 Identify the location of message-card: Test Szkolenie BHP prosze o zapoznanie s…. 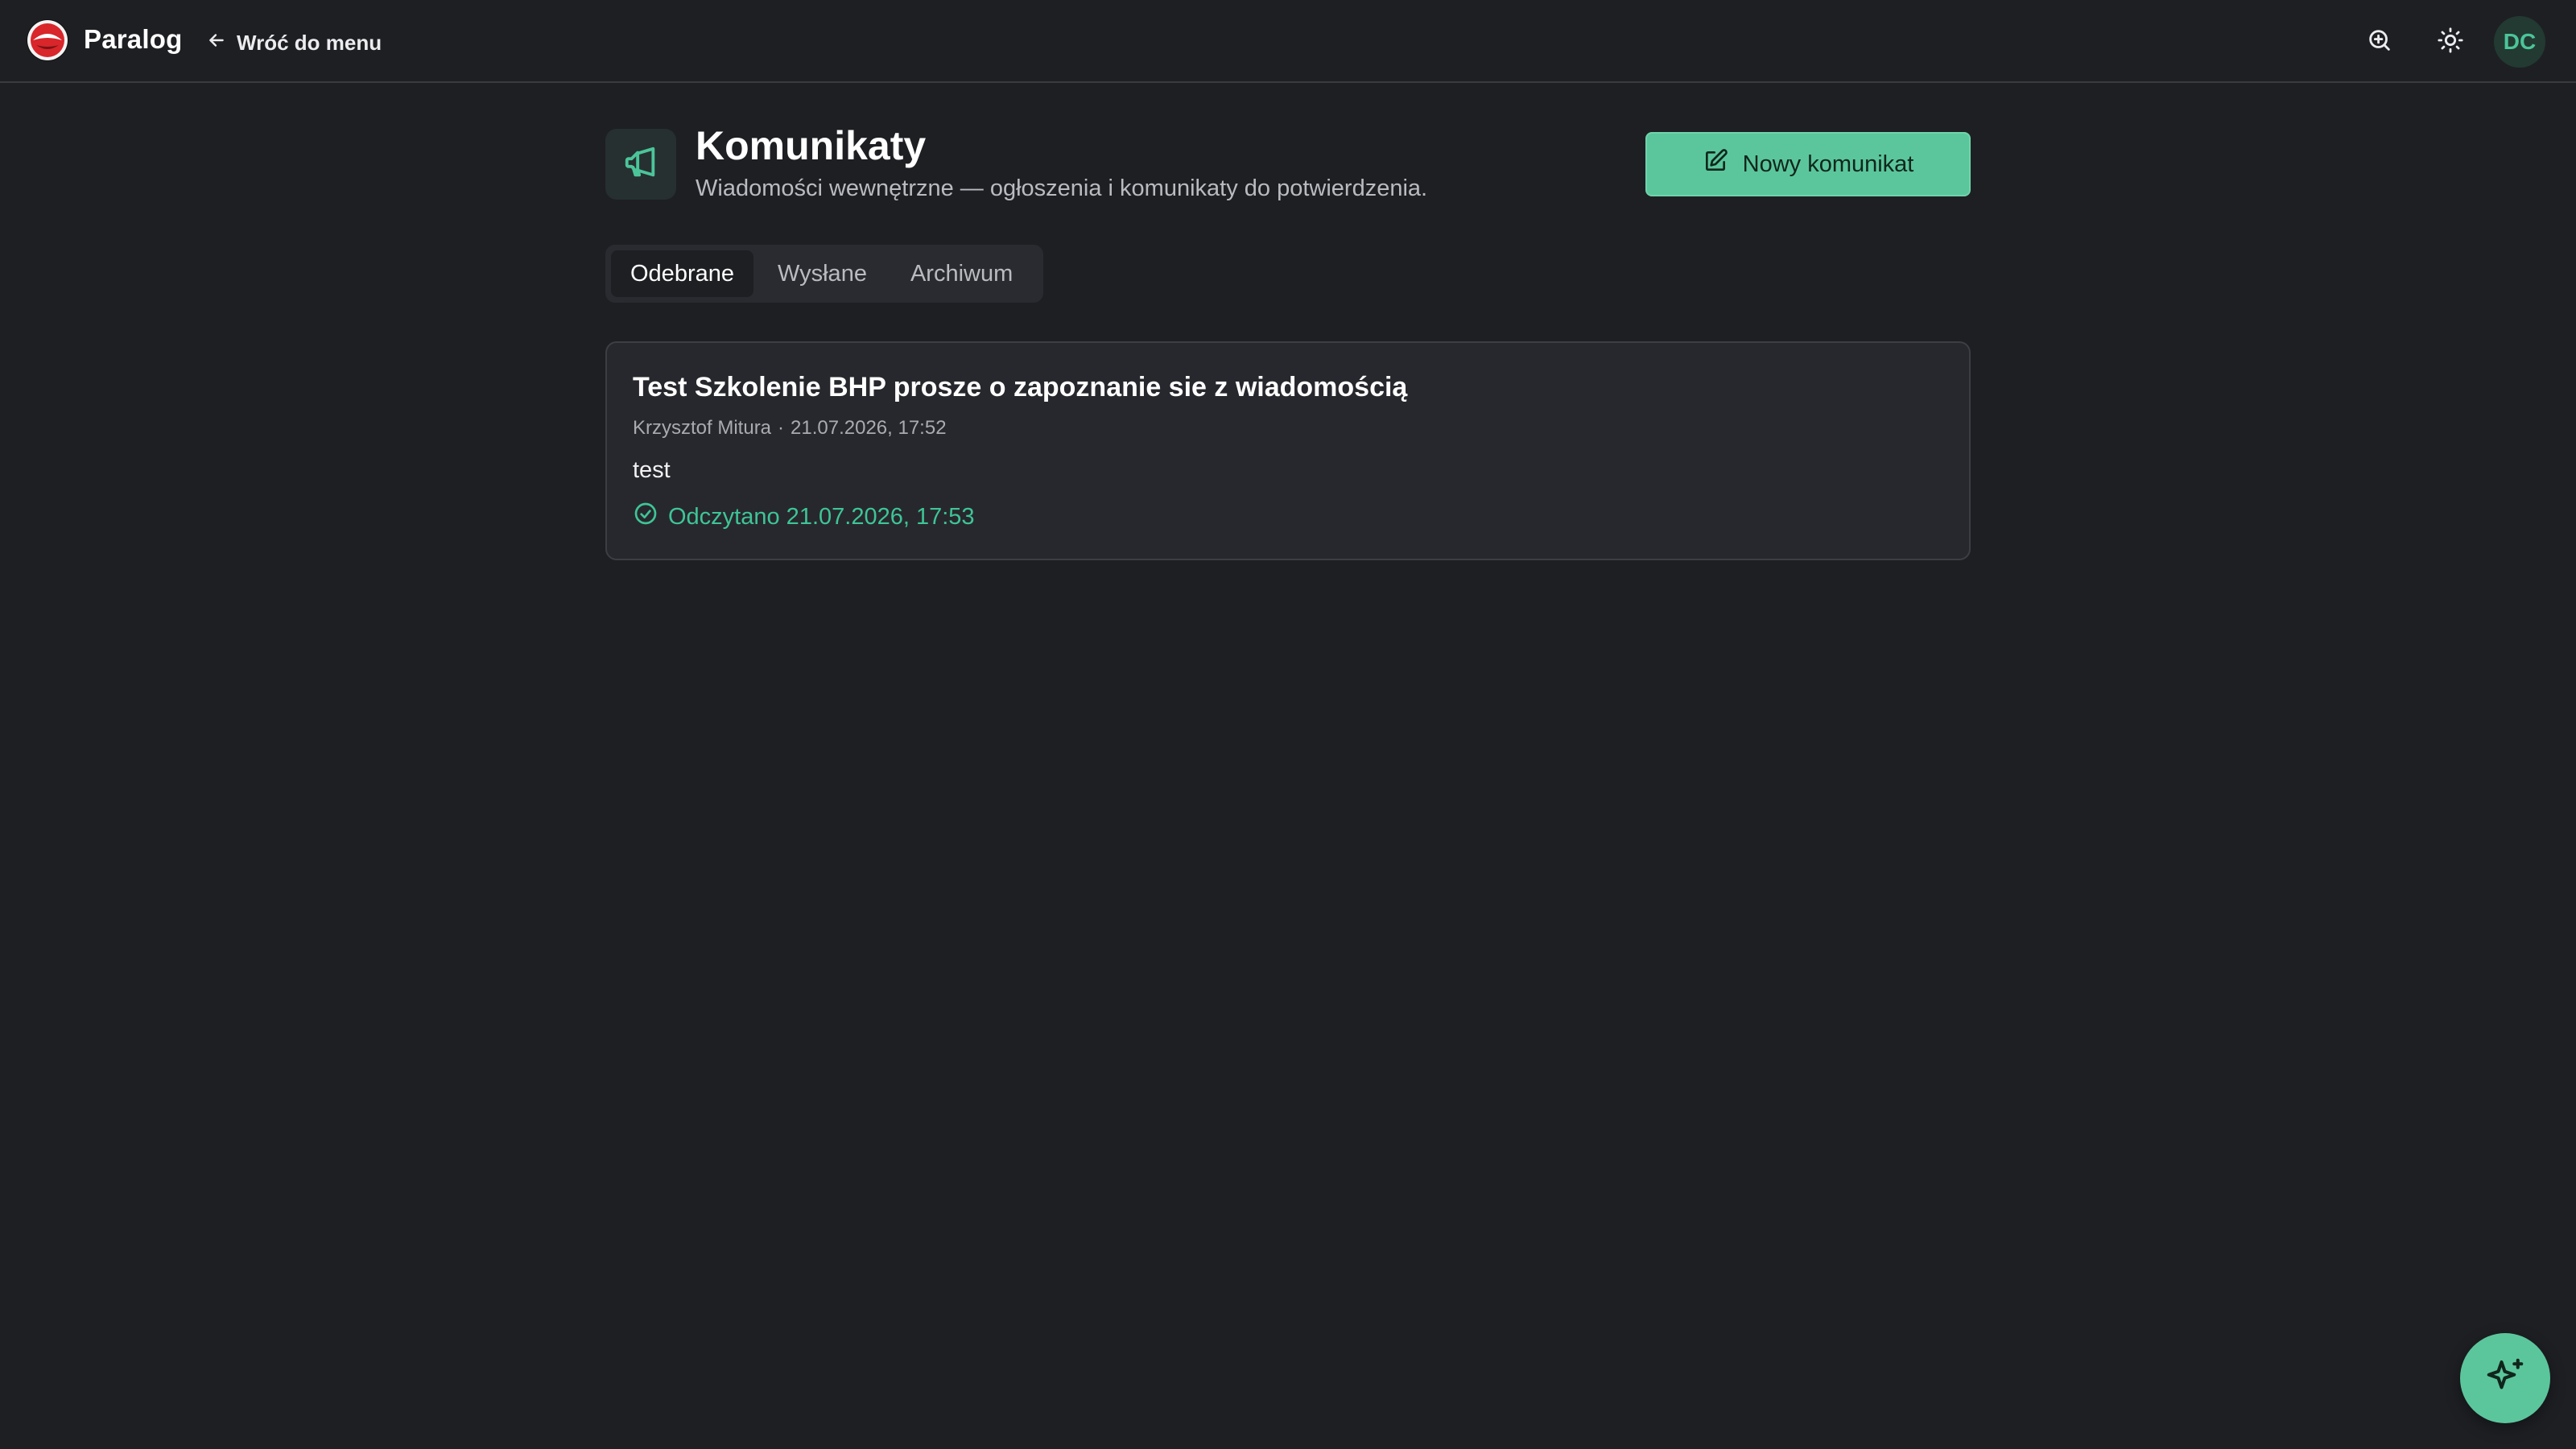
(1288, 450).